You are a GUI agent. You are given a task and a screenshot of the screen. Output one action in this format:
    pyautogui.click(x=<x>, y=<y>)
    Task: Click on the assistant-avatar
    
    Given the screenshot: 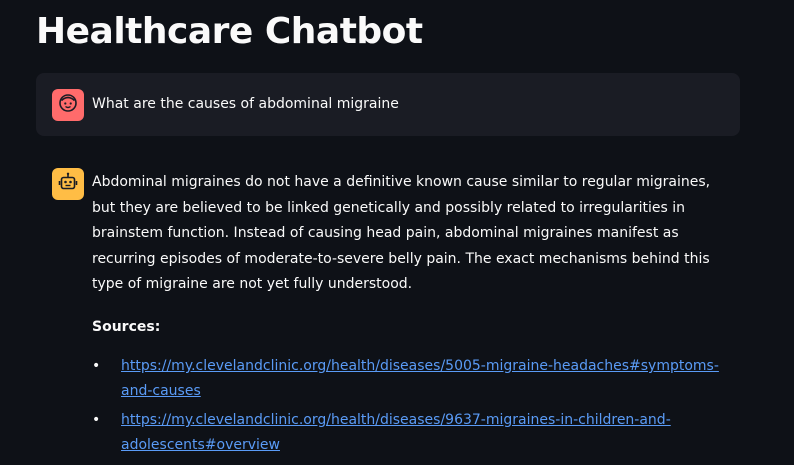 What is the action you would take?
    pyautogui.click(x=68, y=184)
    